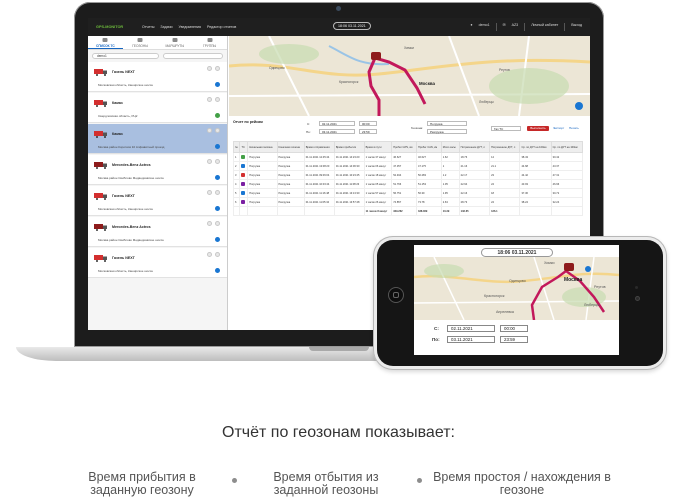  What do you see at coordinates (337, 131) in the screenshot?
I see `date-to-input: 03.11.2021` at bounding box center [337, 131].